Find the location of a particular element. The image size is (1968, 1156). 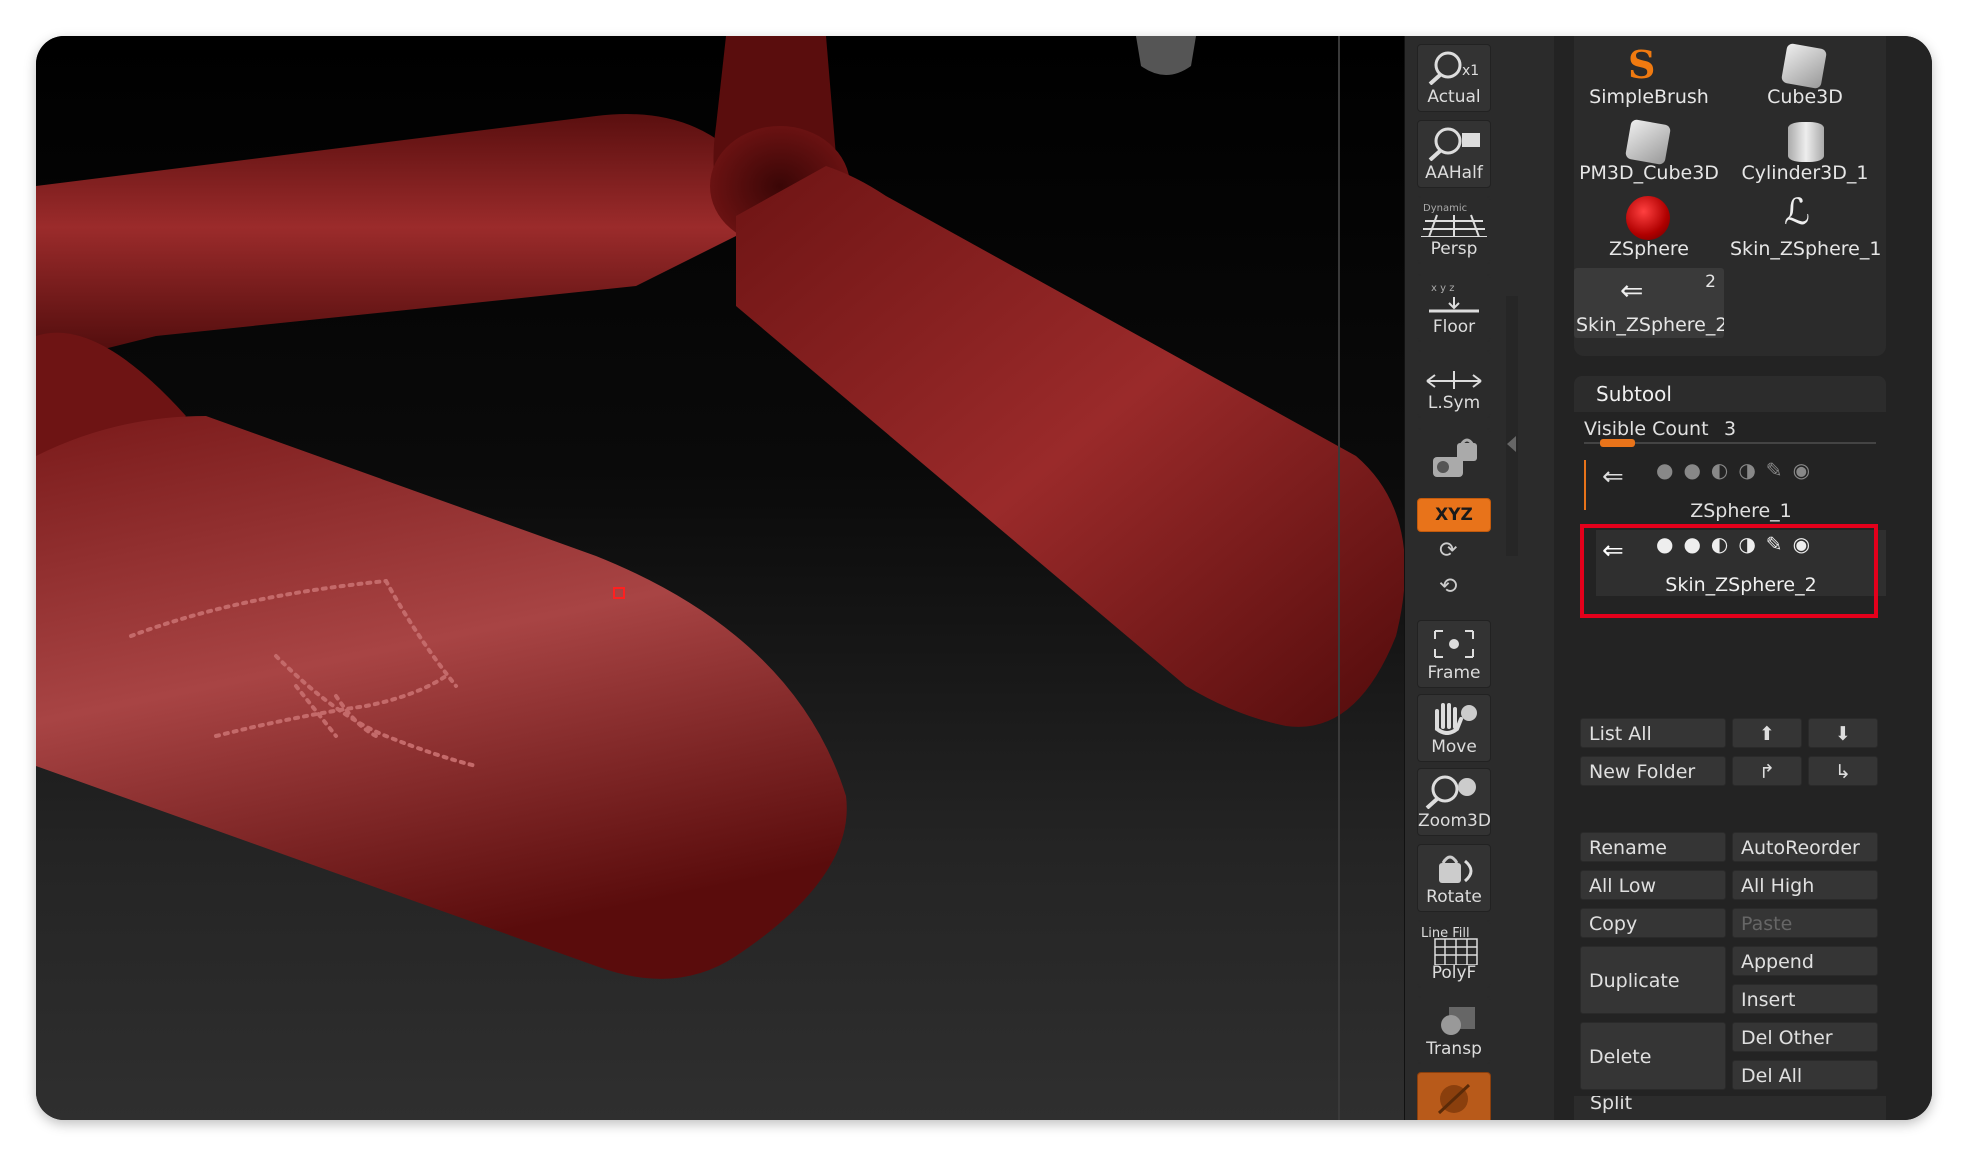

tool-cube3d: Cube3D is located at coordinates (1805, 75).